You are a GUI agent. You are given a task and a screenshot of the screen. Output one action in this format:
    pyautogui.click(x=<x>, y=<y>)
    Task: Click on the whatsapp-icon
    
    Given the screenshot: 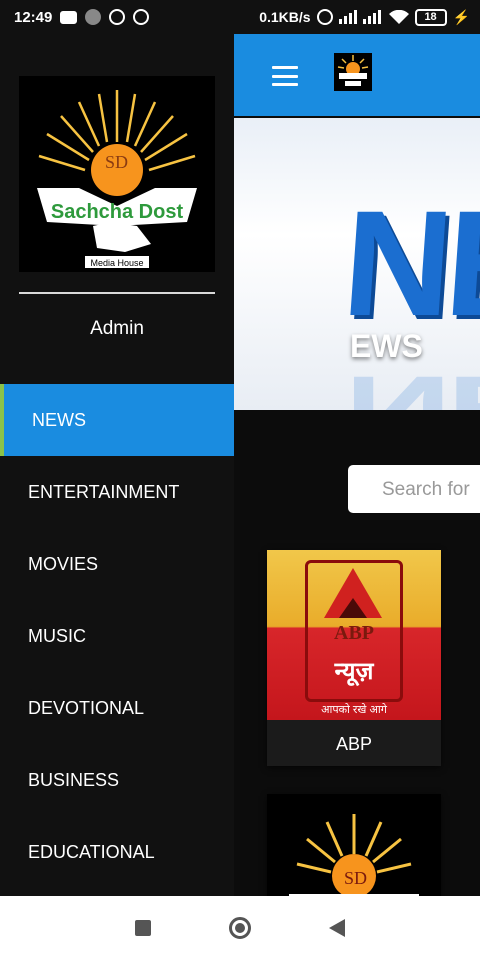 What is the action you would take?
    pyautogui.click(x=117, y=17)
    